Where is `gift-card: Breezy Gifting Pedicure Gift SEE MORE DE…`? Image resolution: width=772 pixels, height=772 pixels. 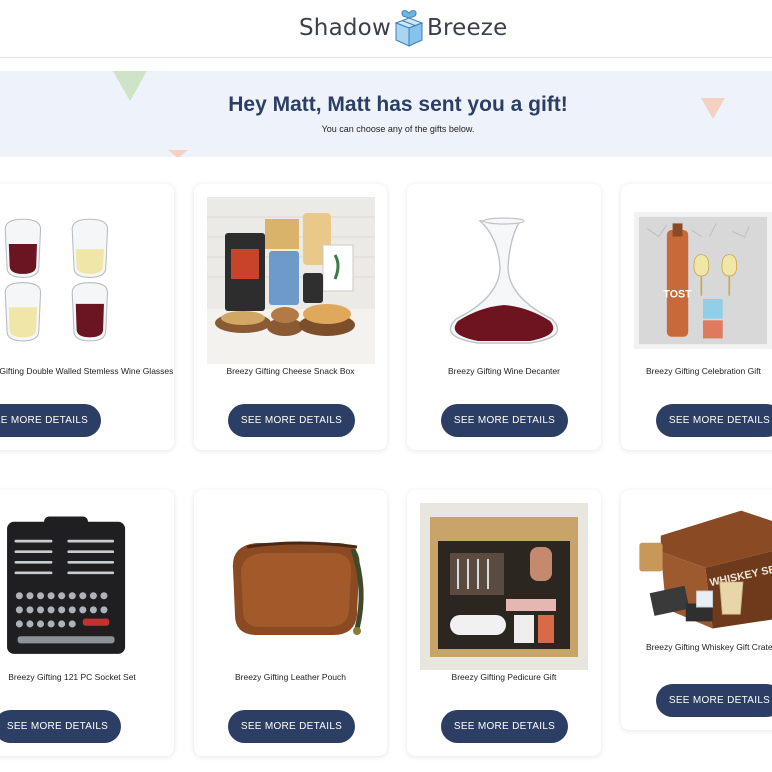 gift-card: Breezy Gifting Pedicure Gift SEE MORE DE… is located at coordinates (504, 623).